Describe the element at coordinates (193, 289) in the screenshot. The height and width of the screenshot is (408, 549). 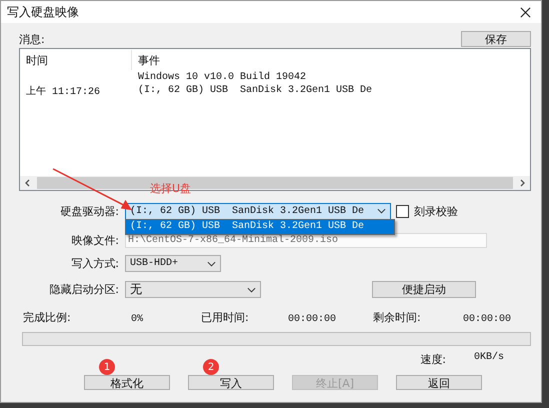
I see `hidden-partition-dropdown: 无` at that location.